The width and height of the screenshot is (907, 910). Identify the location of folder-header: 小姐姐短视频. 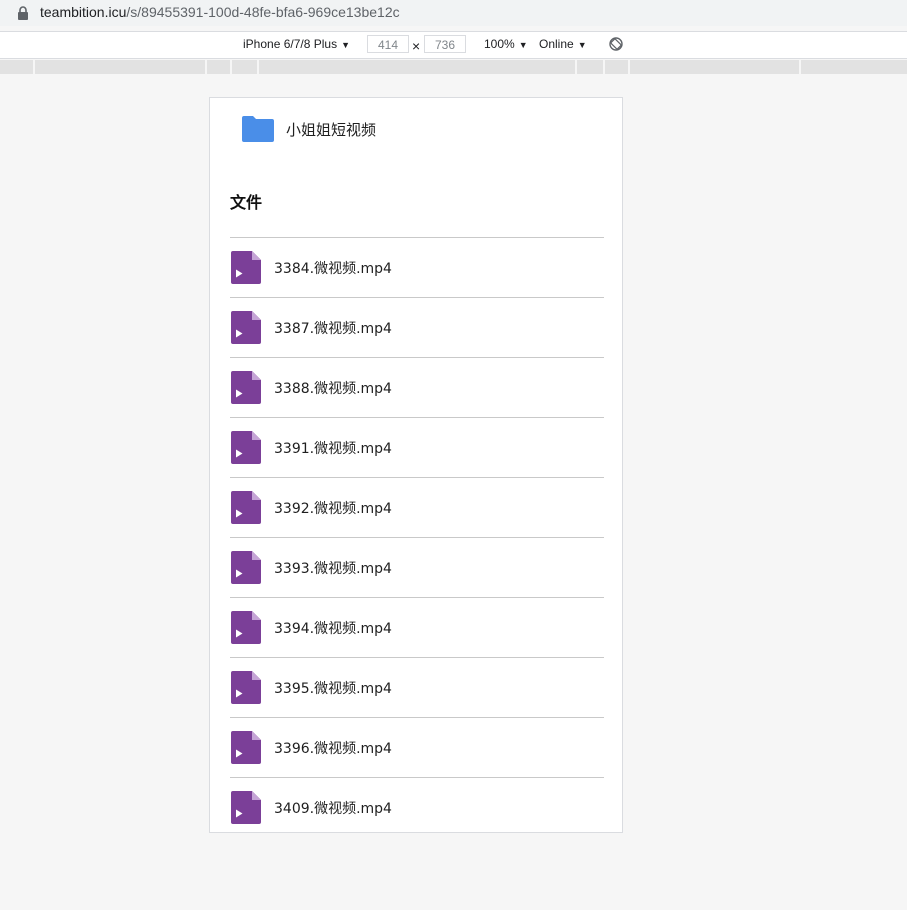
(309, 129).